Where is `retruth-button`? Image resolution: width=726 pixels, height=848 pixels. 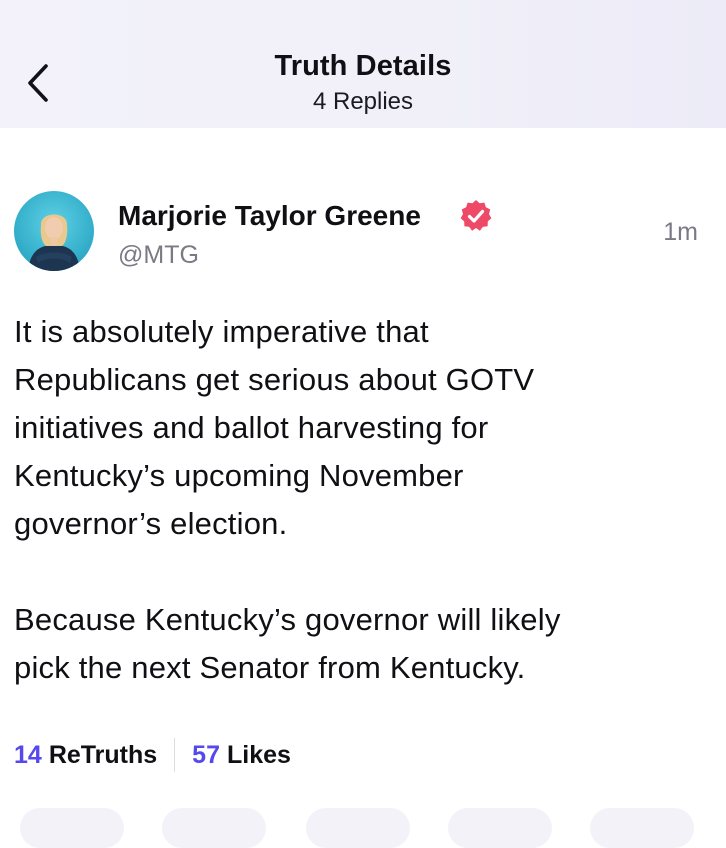 retruth-button is located at coordinates (214, 828).